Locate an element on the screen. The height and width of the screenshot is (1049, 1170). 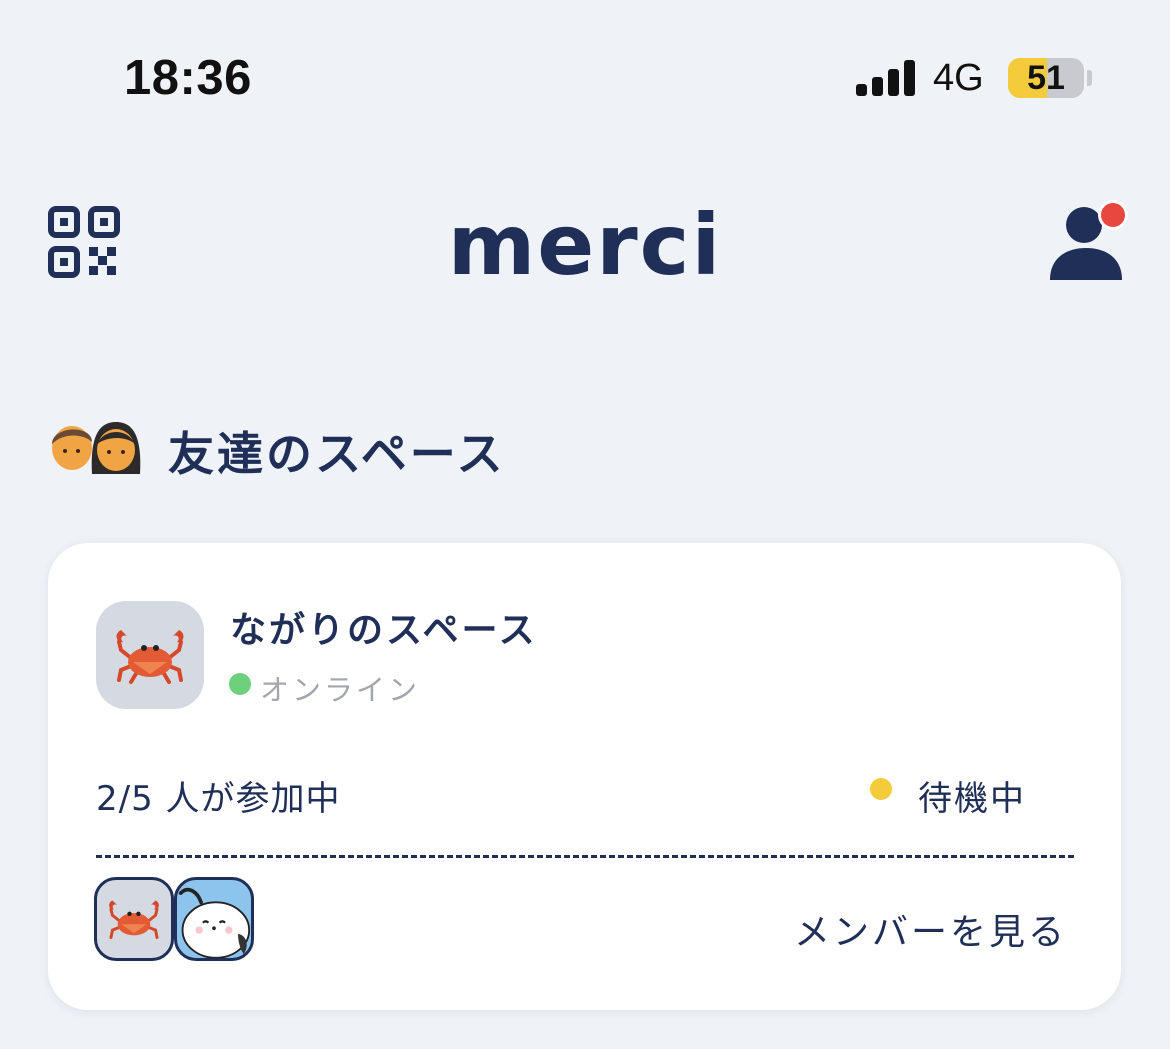
waiting-status-dot is located at coordinates (881, 789).